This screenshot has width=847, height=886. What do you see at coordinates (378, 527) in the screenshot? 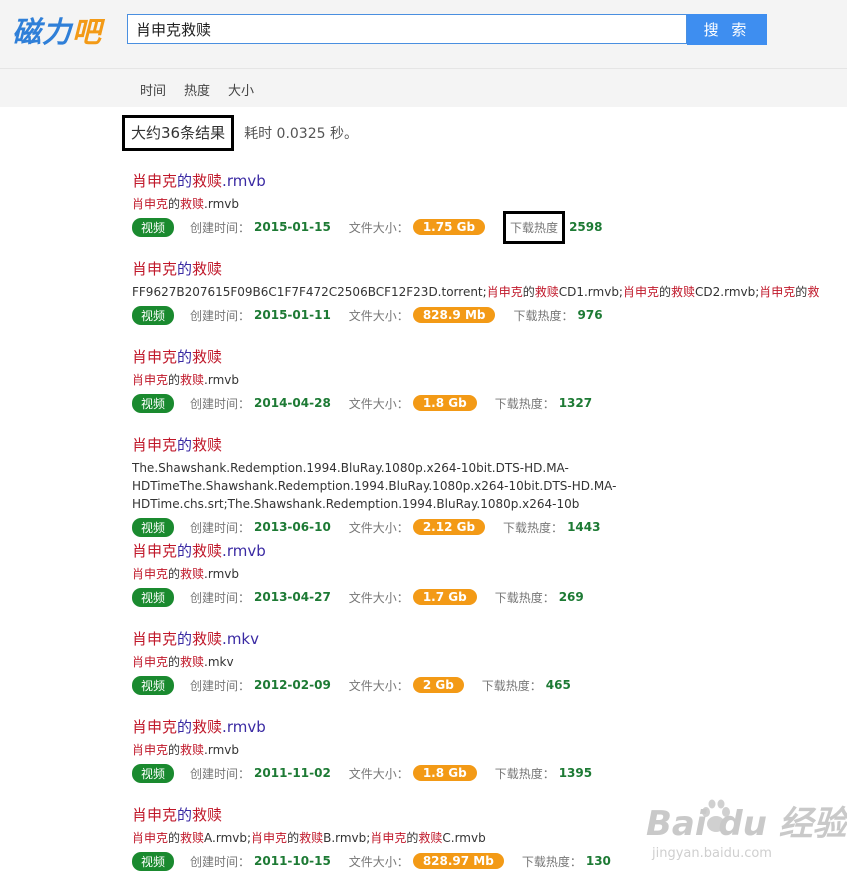
I see `file-size-label: 文件大小：` at bounding box center [378, 527].